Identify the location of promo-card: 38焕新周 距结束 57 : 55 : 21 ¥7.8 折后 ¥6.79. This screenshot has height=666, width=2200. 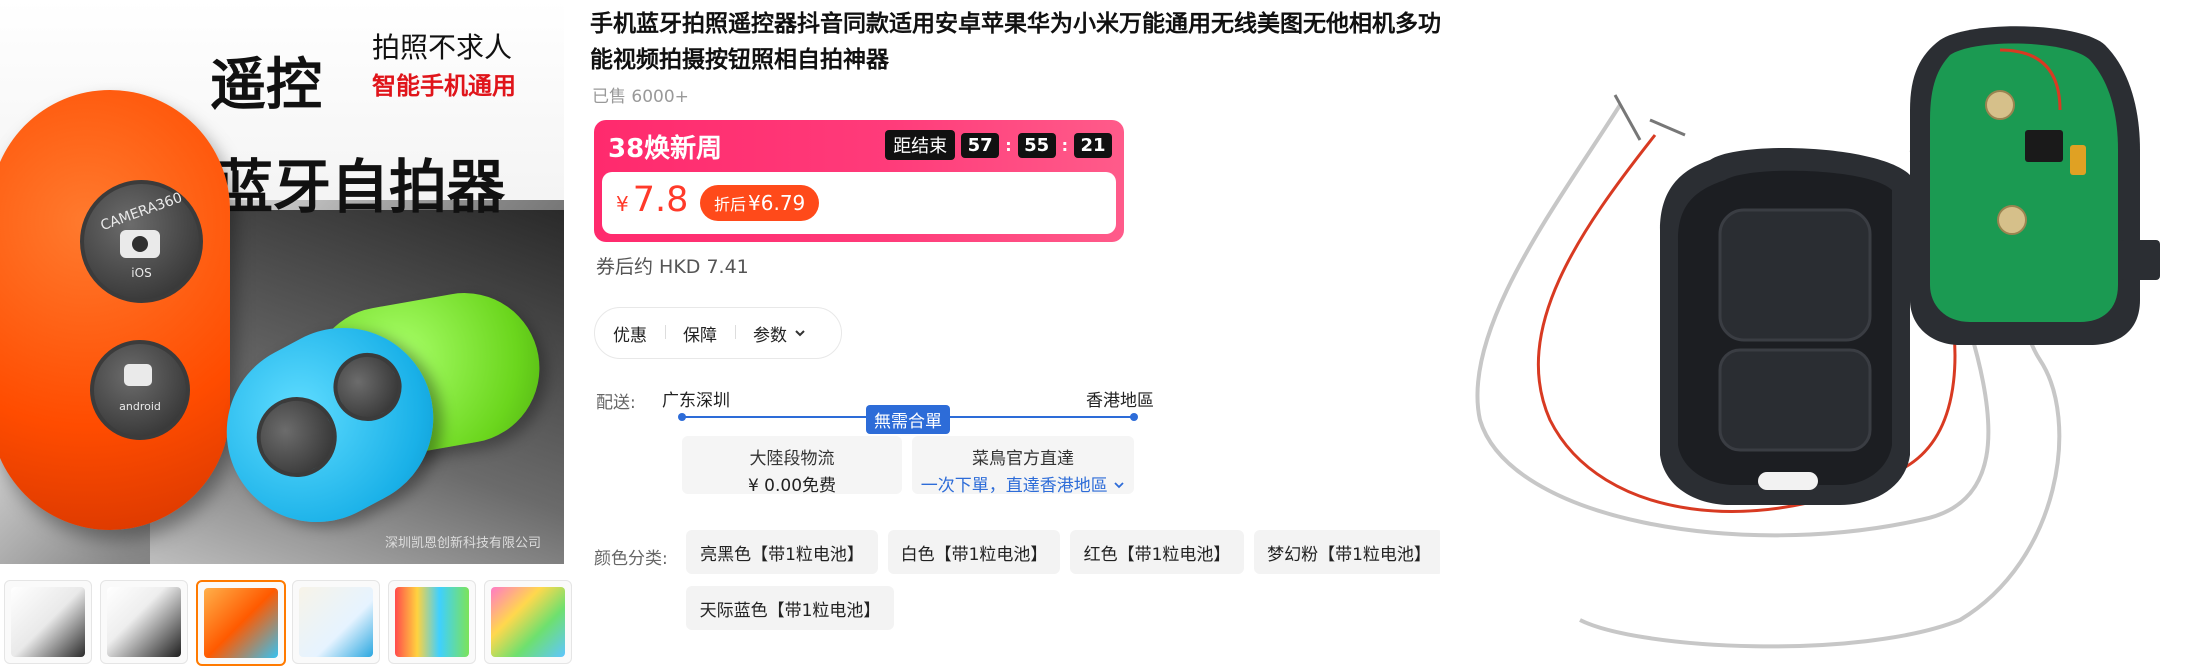
(859, 181).